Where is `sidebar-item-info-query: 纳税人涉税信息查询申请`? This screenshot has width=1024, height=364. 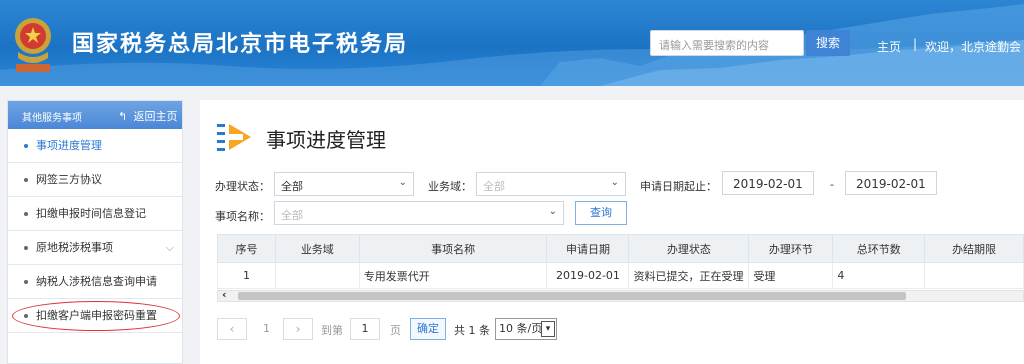
sidebar-item-info-query: 纳税人涉税信息查询申请 is located at coordinates (95, 282).